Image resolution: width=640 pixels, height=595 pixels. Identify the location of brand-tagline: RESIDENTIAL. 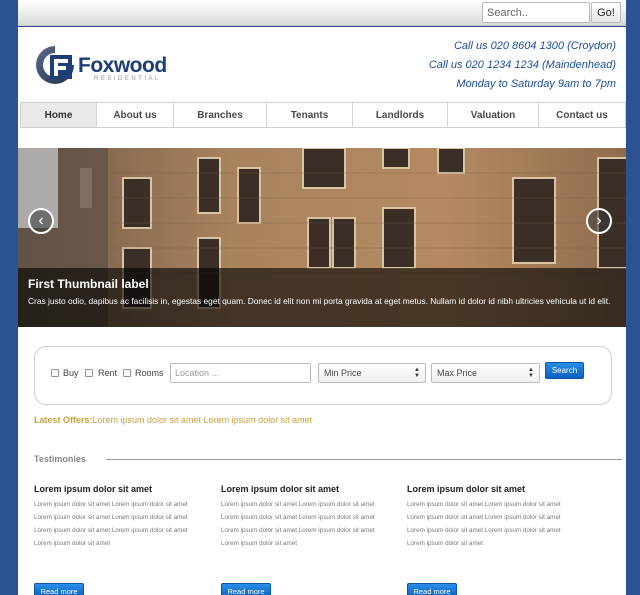
(127, 79).